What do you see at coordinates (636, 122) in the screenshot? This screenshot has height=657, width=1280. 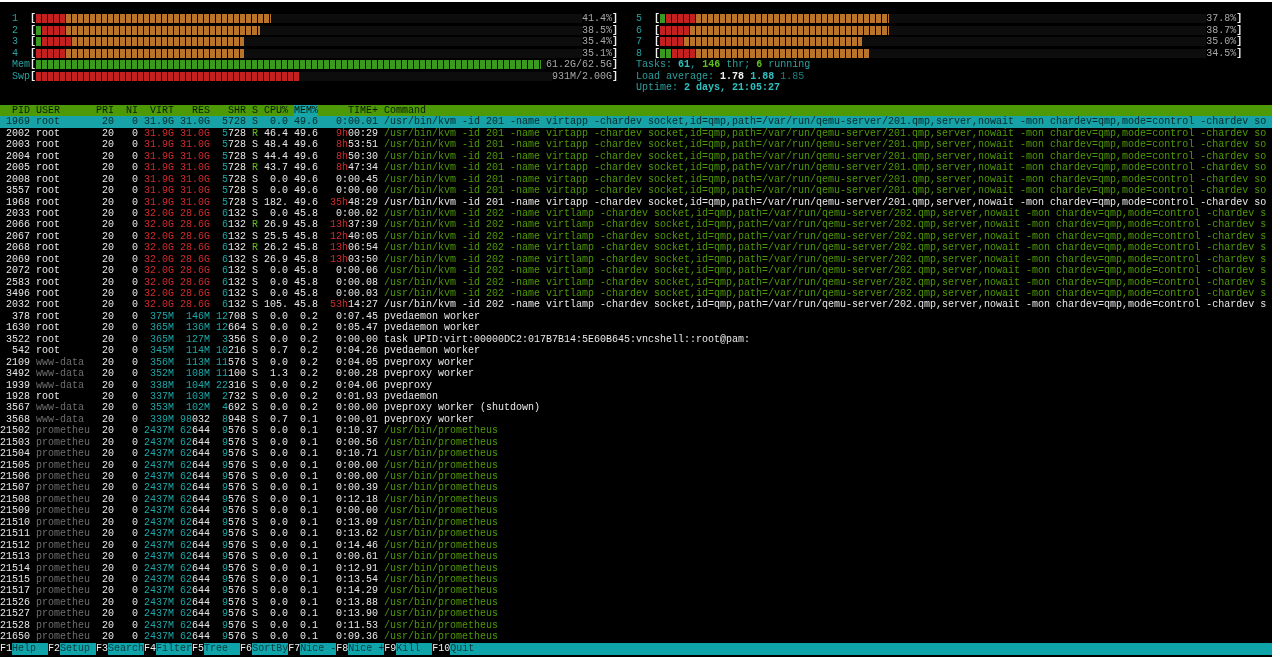 I see `process-row: 1969 root 20 0 31.9G 31.0G 5728 S 0.0 49.6 0:00.01 /usr/bin/kvm -id 201 -name virtapp -chardev socket,id=qmp,path=/var/run/qemu-server/201.qmp,server,nowait -mon chardev=qmp,mode=control -chardev so` at bounding box center [636, 122].